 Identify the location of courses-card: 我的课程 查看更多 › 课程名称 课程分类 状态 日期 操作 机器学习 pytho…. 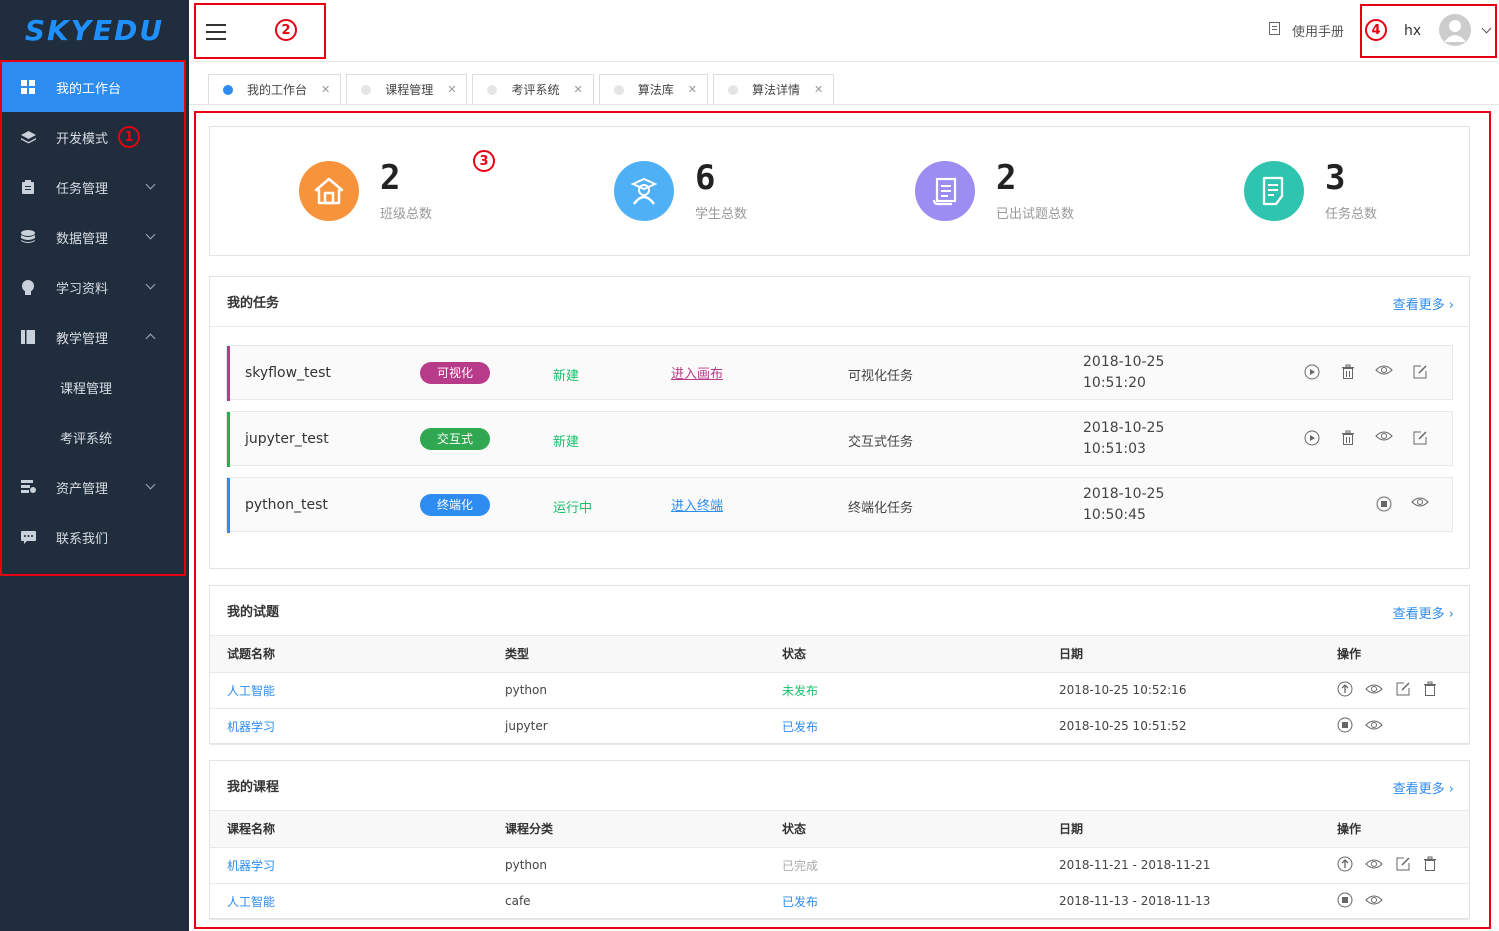
(839, 840).